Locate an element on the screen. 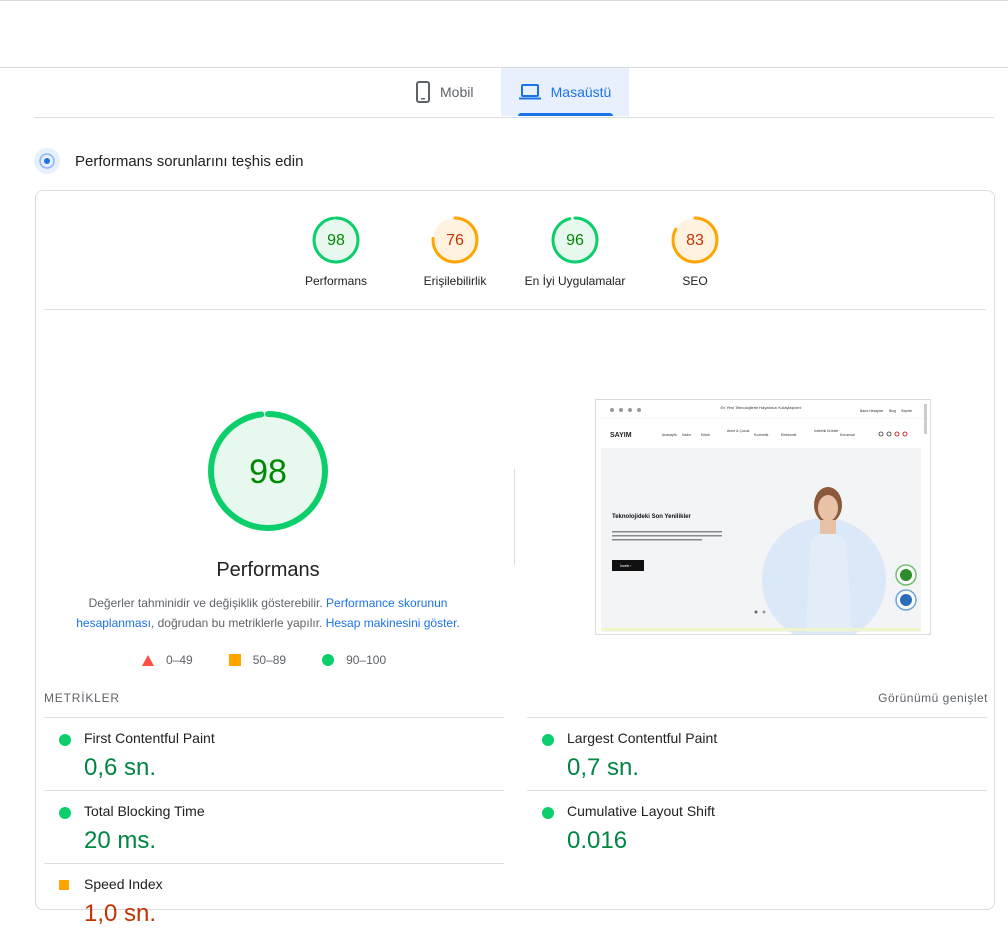 This screenshot has height=936, width=1008. gauge-label: SEO is located at coordinates (695, 281).